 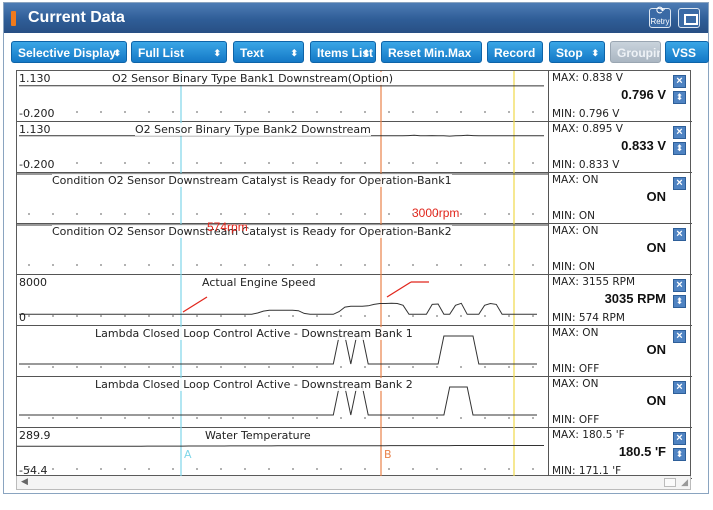 What do you see at coordinates (24, 482) in the screenshot?
I see `scroll-left-arrow-icon: ◀` at bounding box center [24, 482].